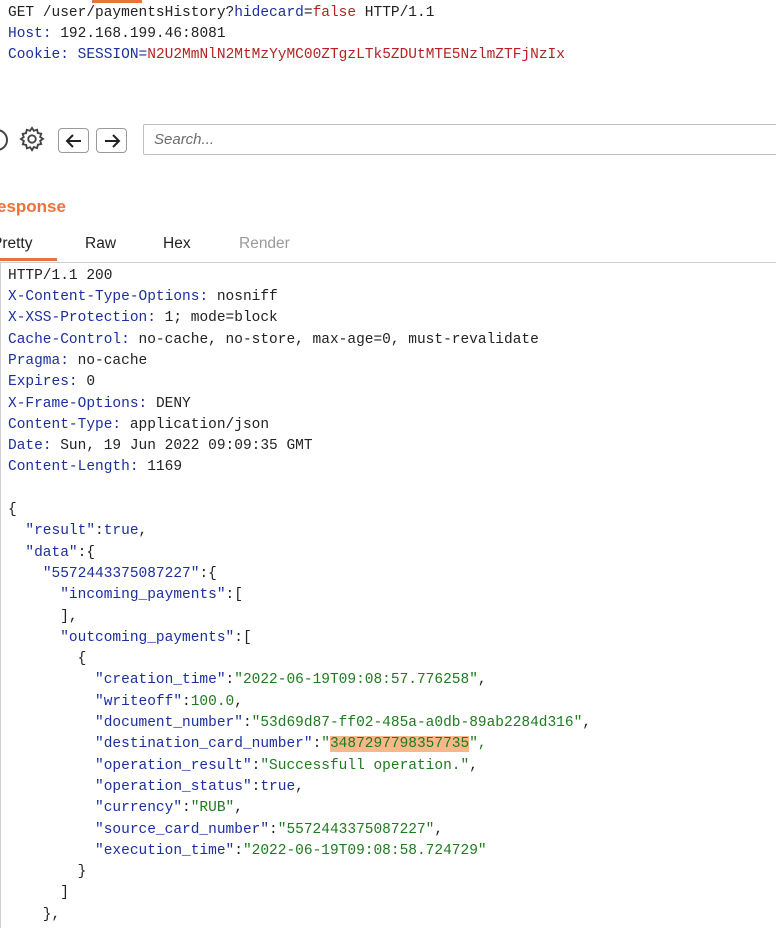  I want to click on header-key: Expires, so click(38, 382).